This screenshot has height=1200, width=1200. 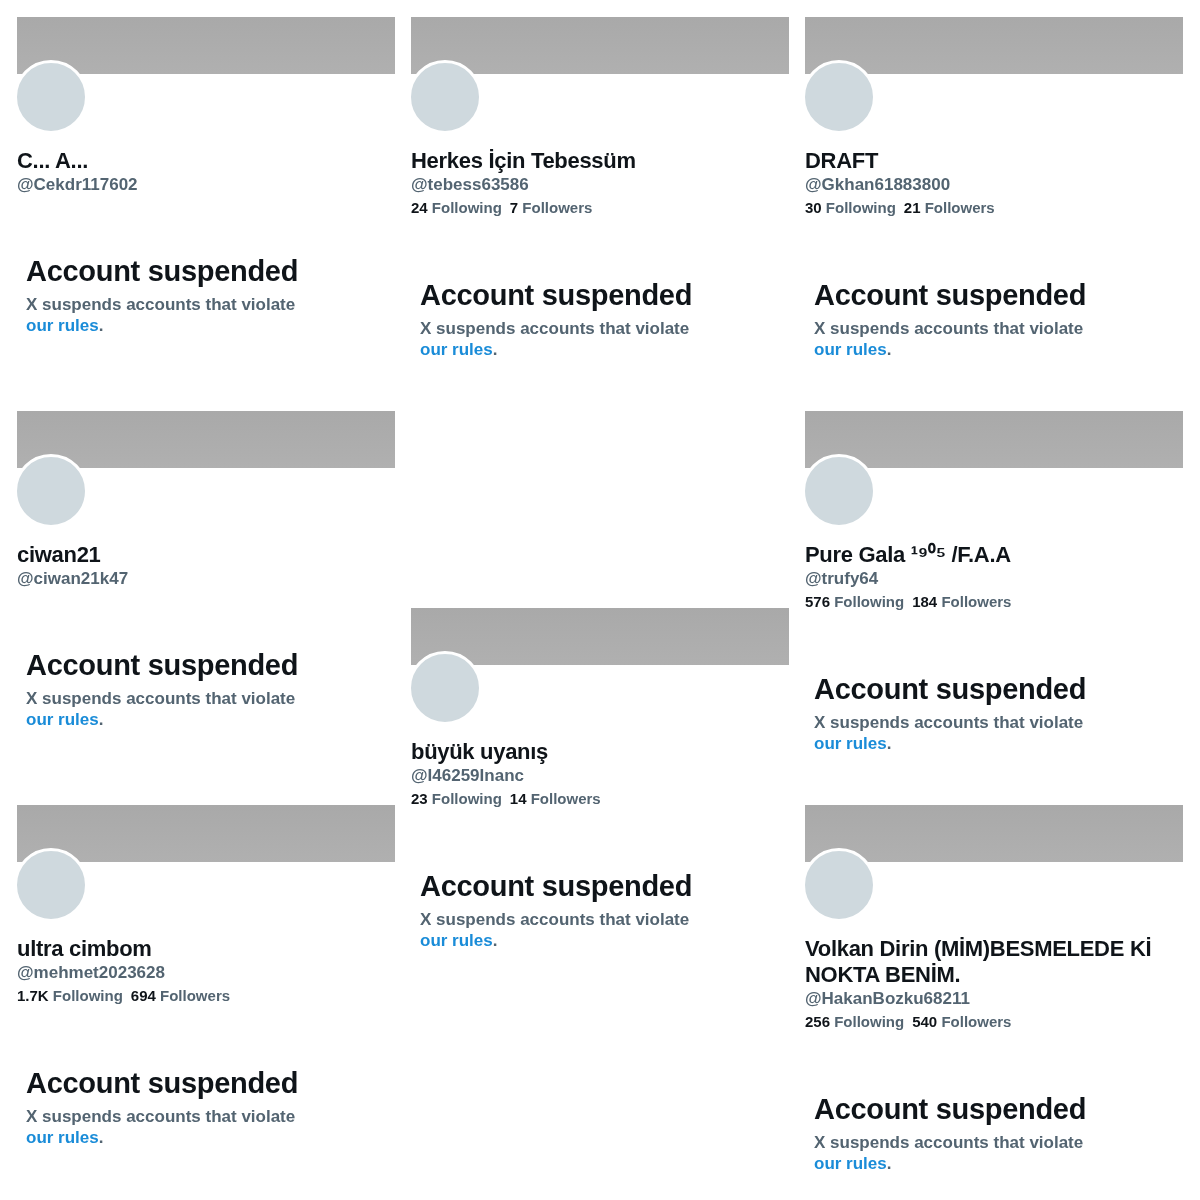 What do you see at coordinates (468, 776) in the screenshot?
I see `username: @I46259Inanc` at bounding box center [468, 776].